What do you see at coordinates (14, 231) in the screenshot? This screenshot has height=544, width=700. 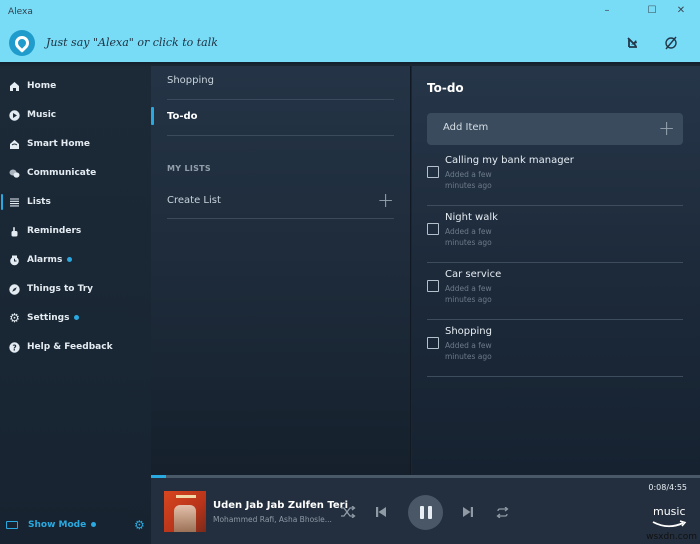 I see `reminder-hand-icon` at bounding box center [14, 231].